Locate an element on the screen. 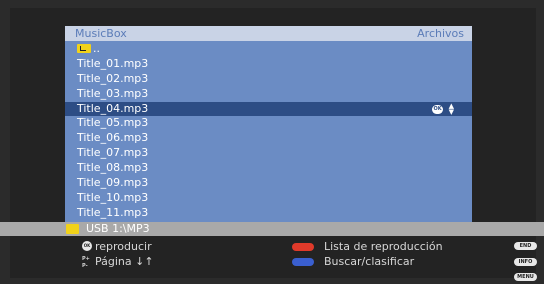 Image resolution: width=544 pixels, height=284 pixels. app-title: MusicBox is located at coordinates (101, 33).